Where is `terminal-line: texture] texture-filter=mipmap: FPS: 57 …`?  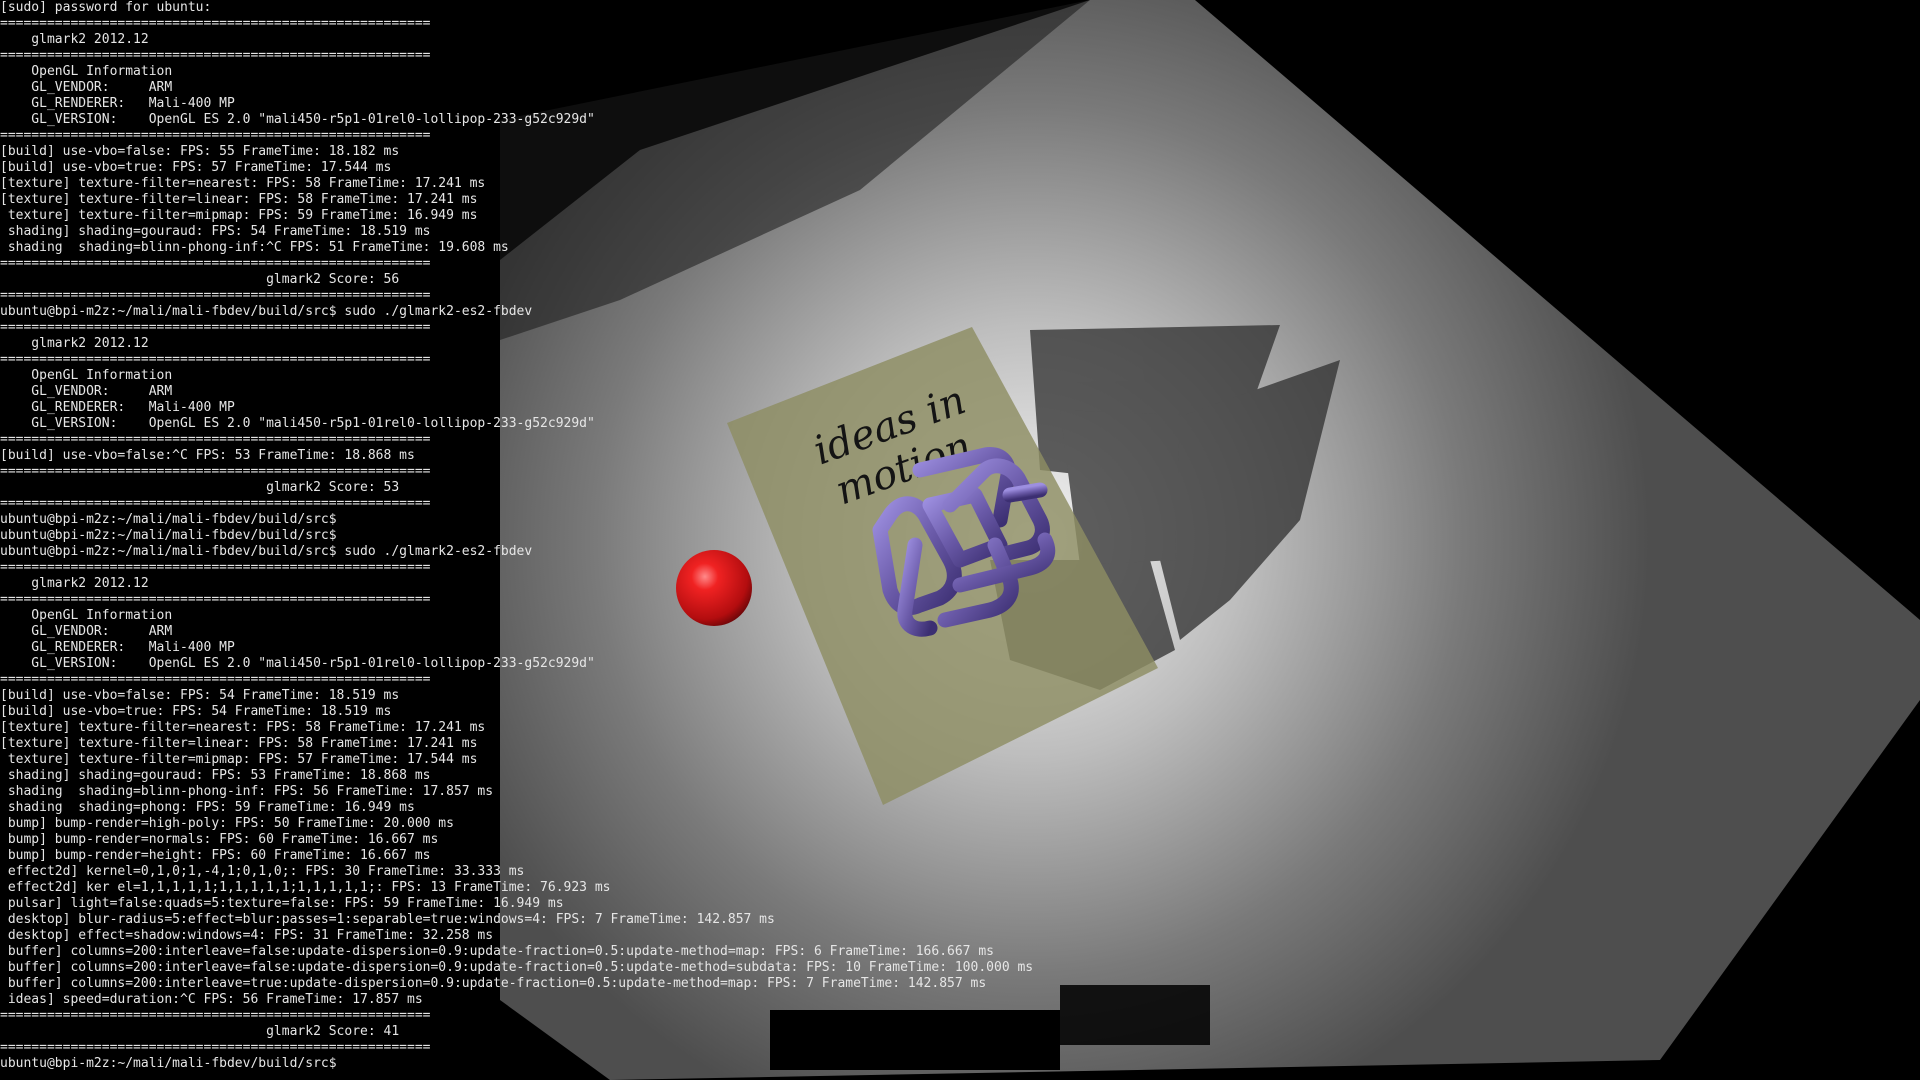 terminal-line: texture] texture-filter=mipmap: FPS: 57 … is located at coordinates (239, 759).